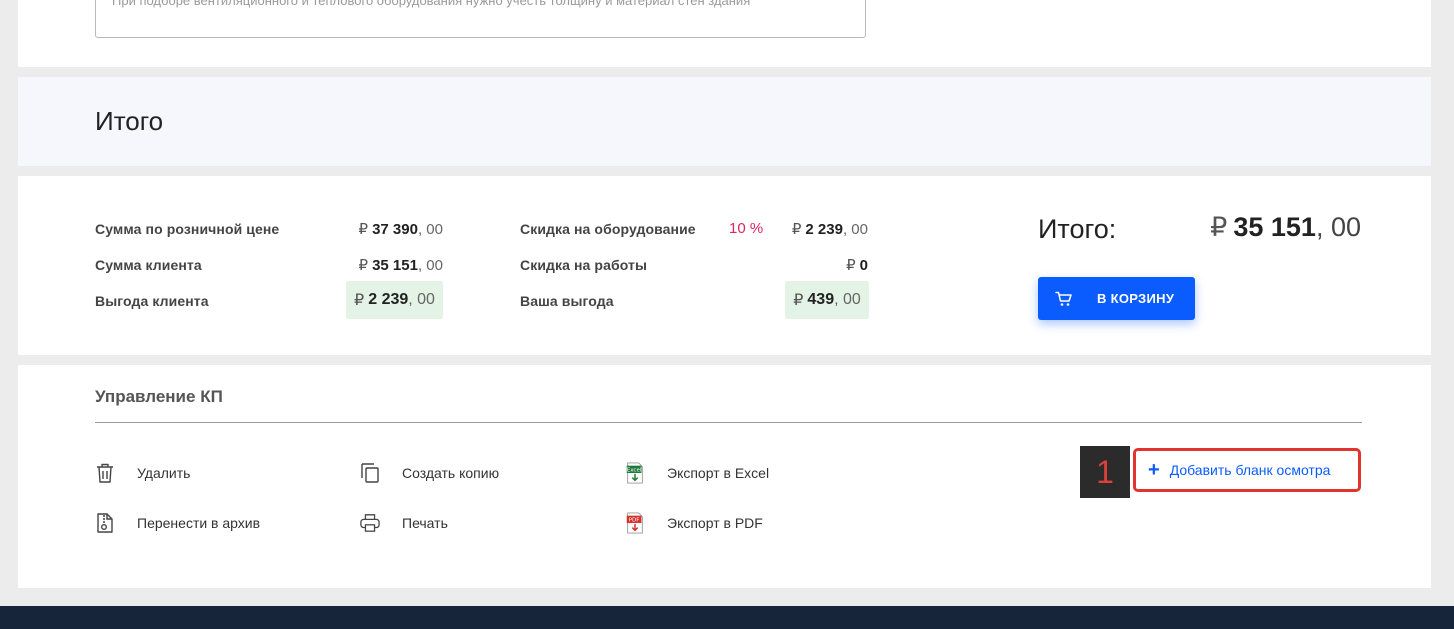 The width and height of the screenshot is (1454, 629). What do you see at coordinates (164, 473) in the screenshot?
I see `delete-label: Удалить` at bounding box center [164, 473].